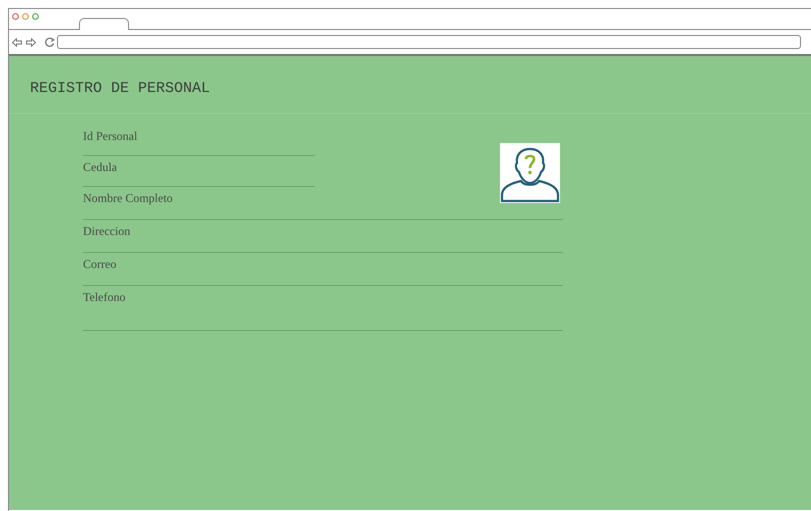 The height and width of the screenshot is (511, 811). Describe the element at coordinates (323, 270) in the screenshot. I see `input-field: Correo` at that location.